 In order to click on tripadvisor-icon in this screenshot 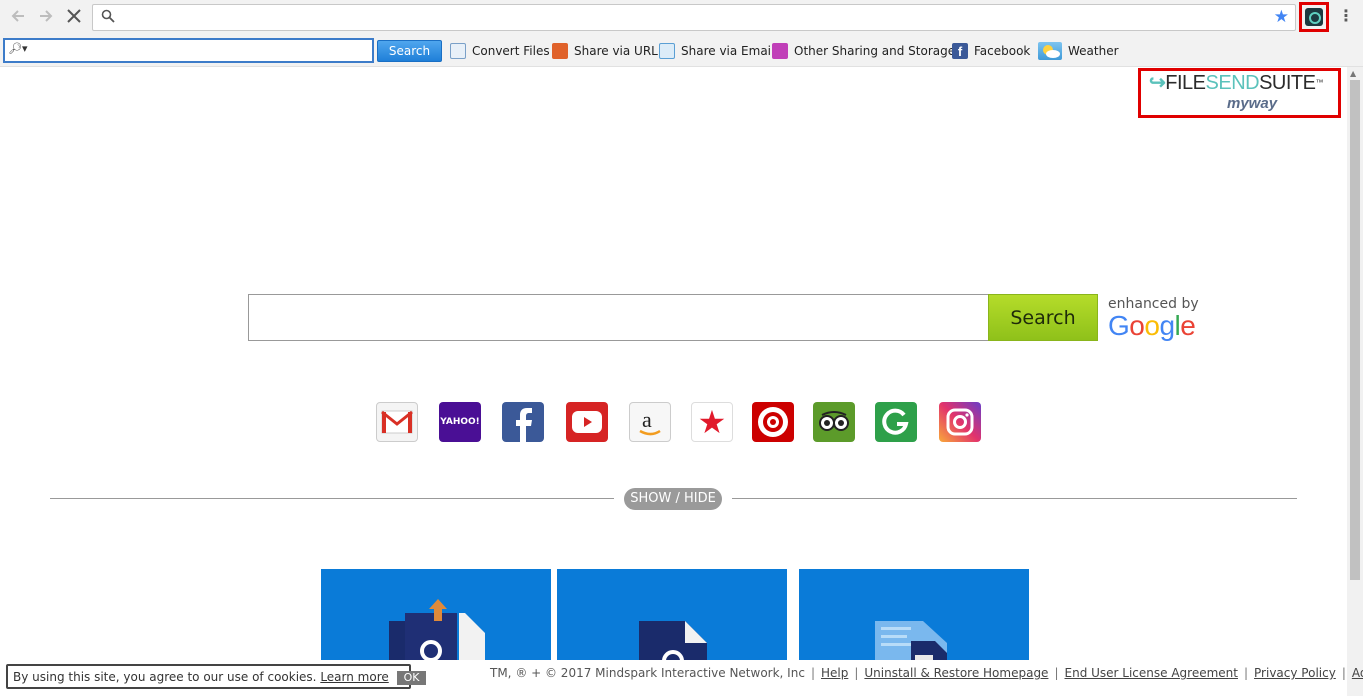, I will do `click(834, 421)`.